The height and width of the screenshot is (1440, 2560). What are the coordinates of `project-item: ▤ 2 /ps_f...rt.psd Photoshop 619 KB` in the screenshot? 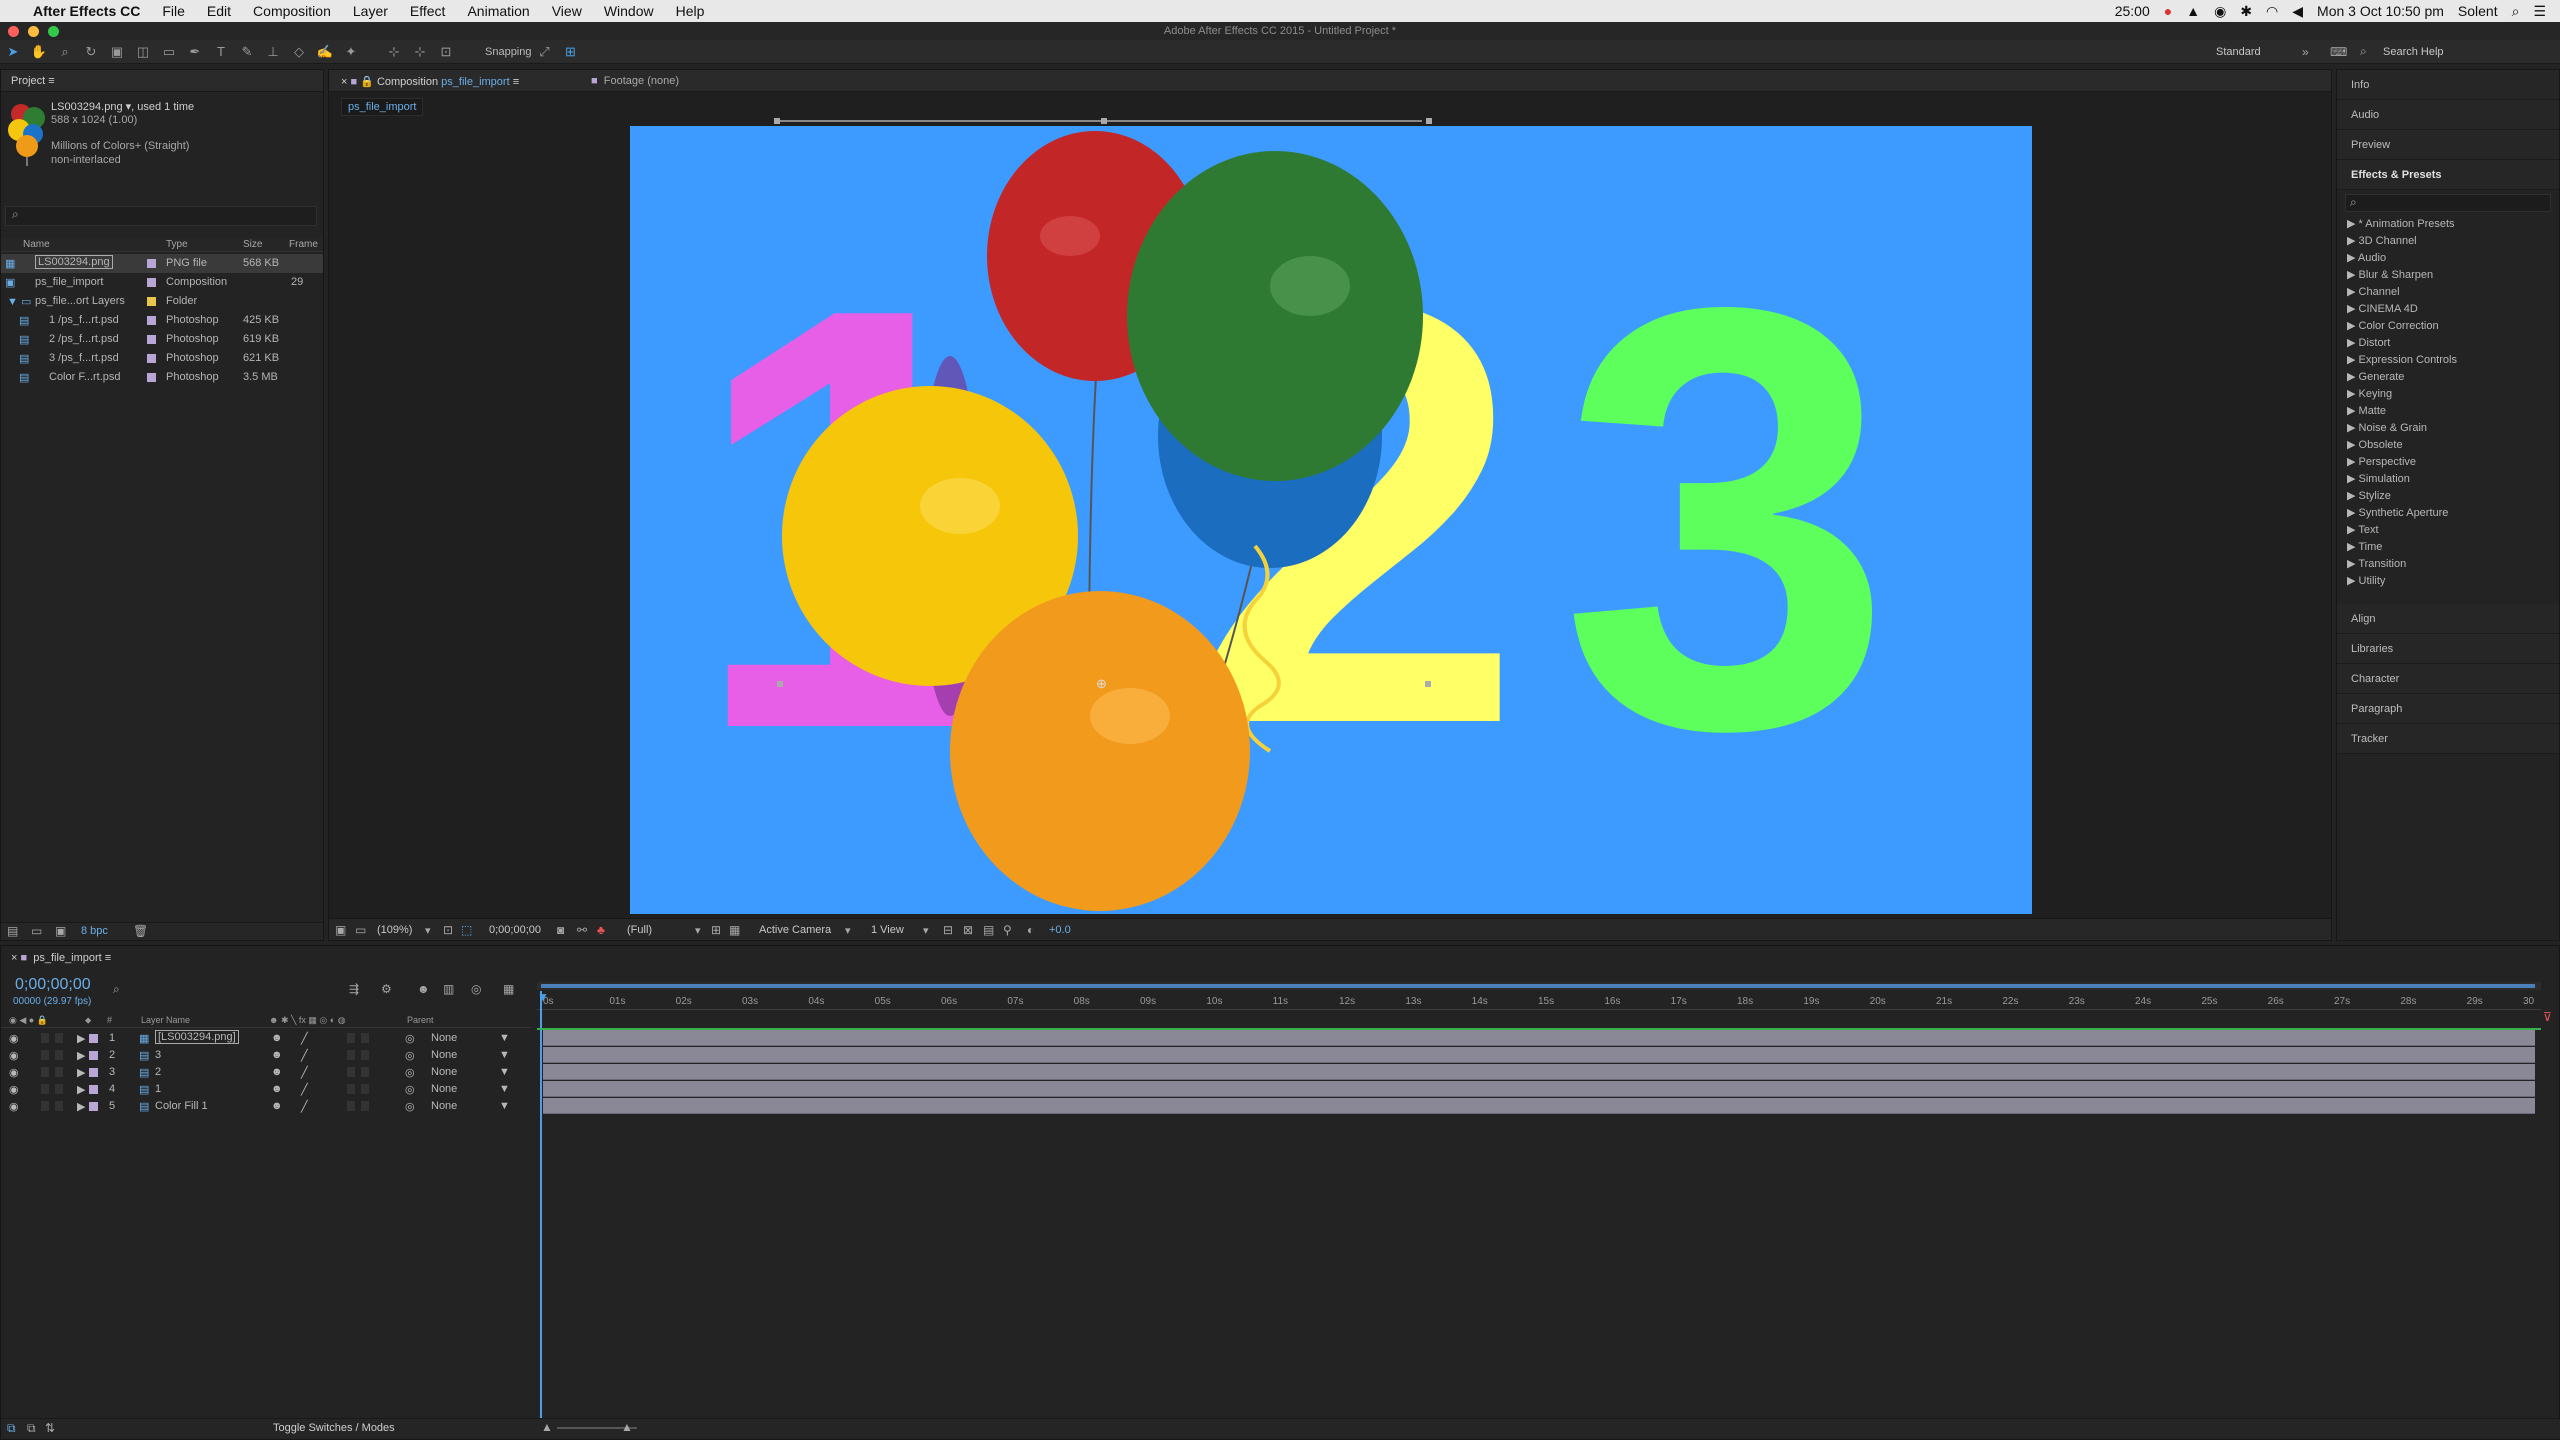 It's located at (162, 339).